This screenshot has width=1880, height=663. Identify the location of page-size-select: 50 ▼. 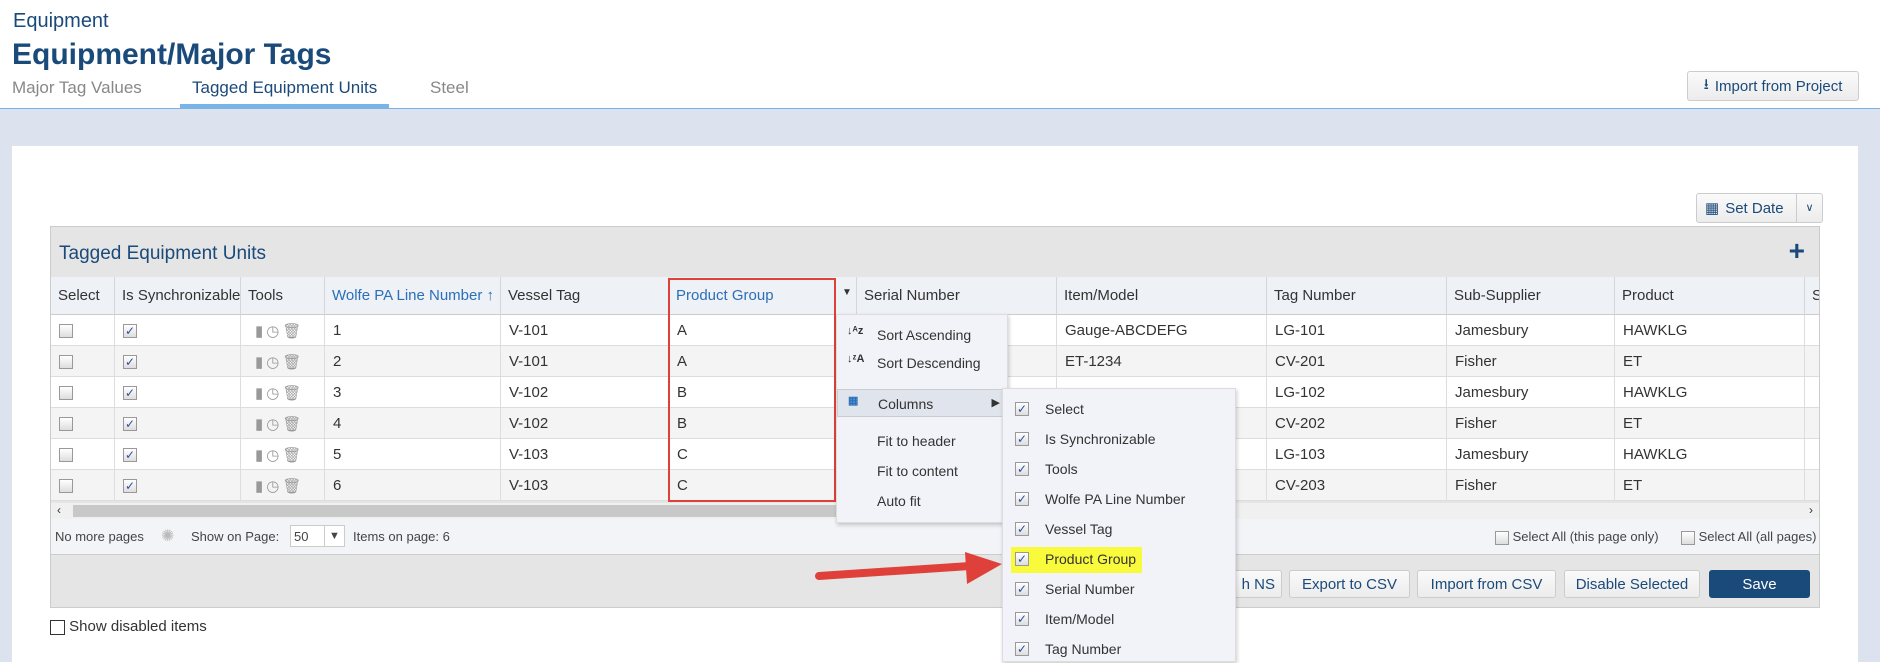
(317, 536).